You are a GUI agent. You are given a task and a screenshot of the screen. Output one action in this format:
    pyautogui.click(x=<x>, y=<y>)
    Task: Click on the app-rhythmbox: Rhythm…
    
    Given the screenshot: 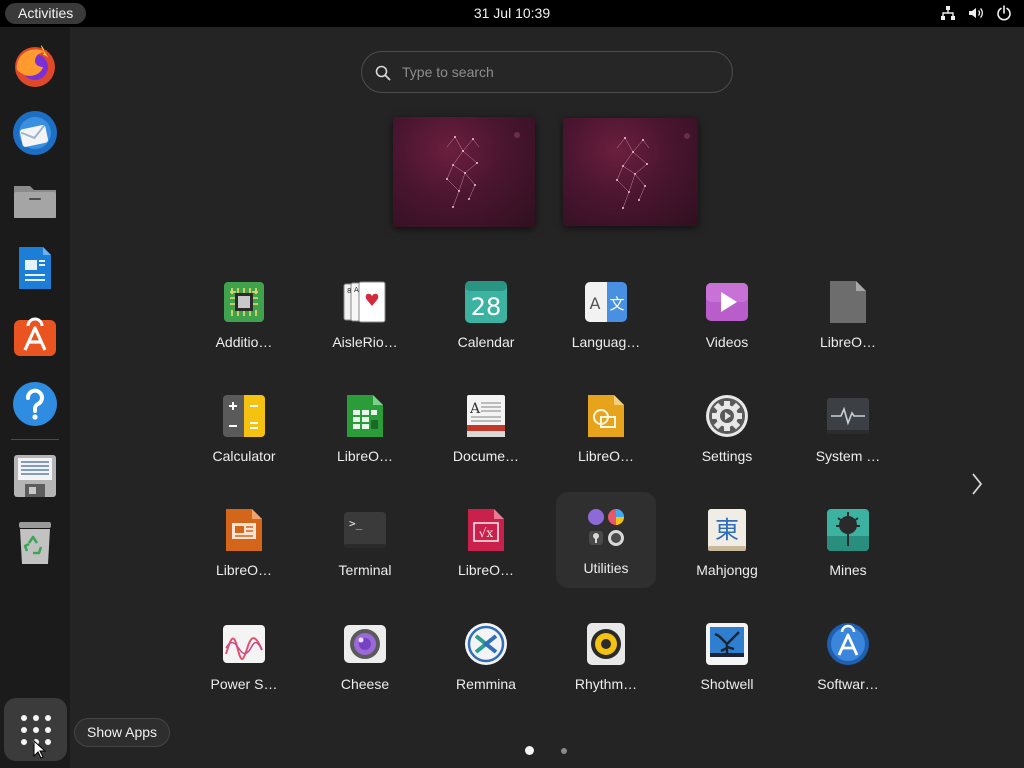 What is the action you would take?
    pyautogui.click(x=606, y=662)
    